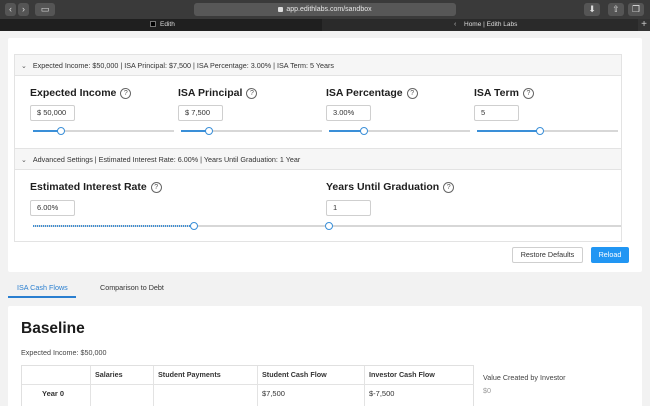 This screenshot has height=406, width=650. Describe the element at coordinates (153, 24) in the screenshot. I see `favicon-icon` at that location.